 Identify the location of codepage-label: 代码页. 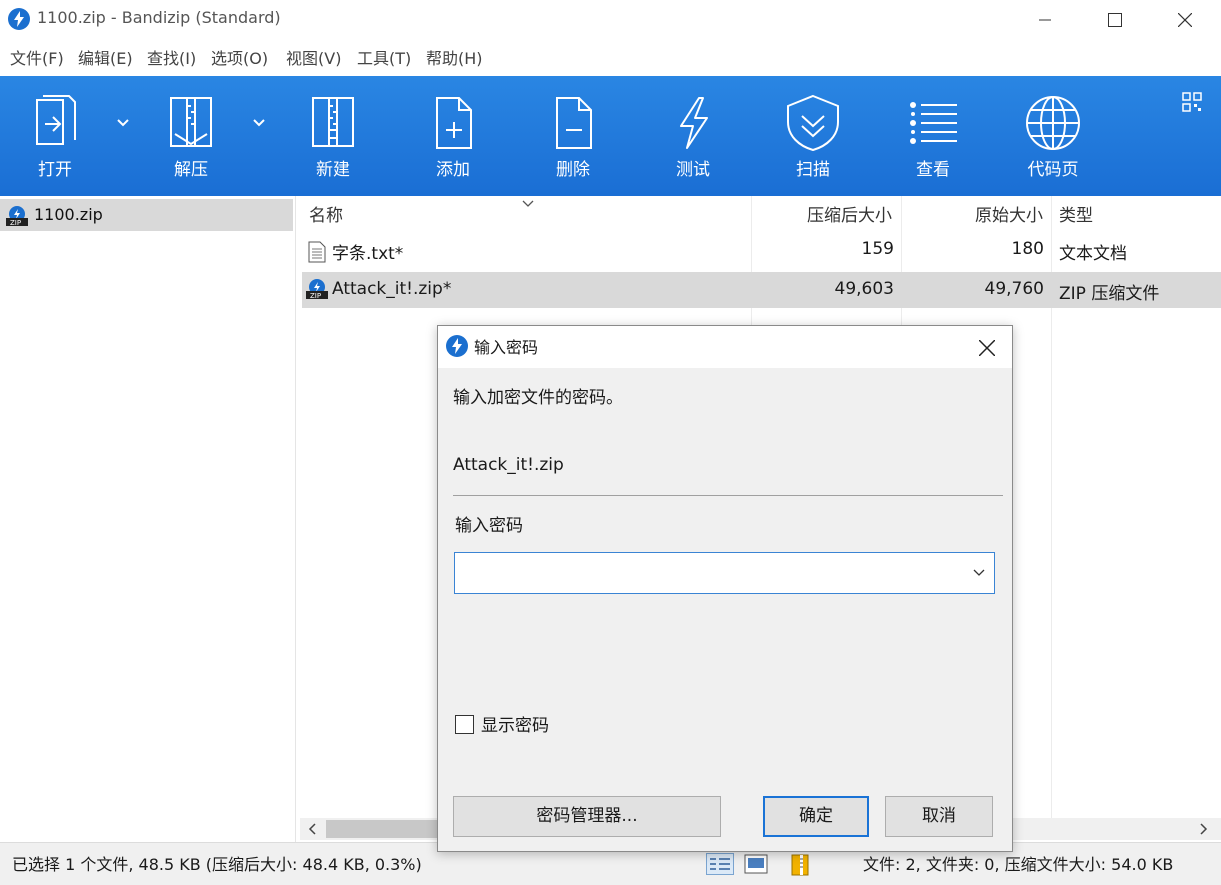
(1053, 170).